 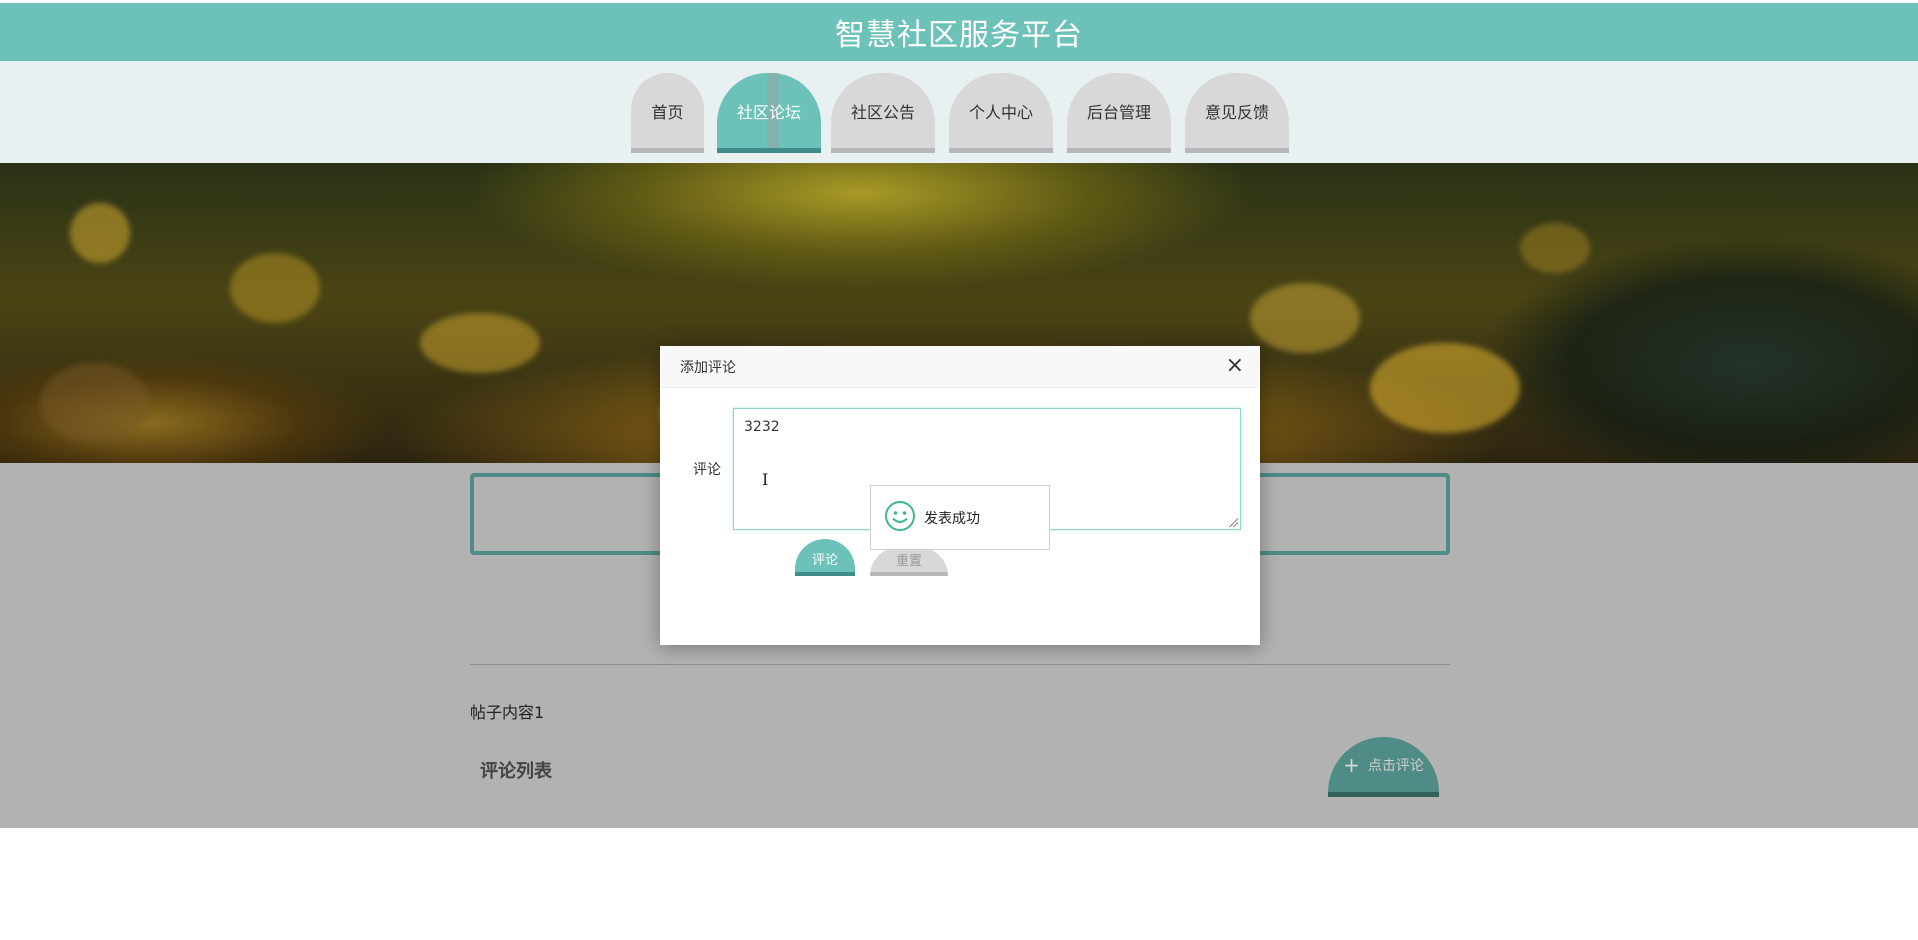 I want to click on post-content: 帖子内容1, so click(x=507, y=712).